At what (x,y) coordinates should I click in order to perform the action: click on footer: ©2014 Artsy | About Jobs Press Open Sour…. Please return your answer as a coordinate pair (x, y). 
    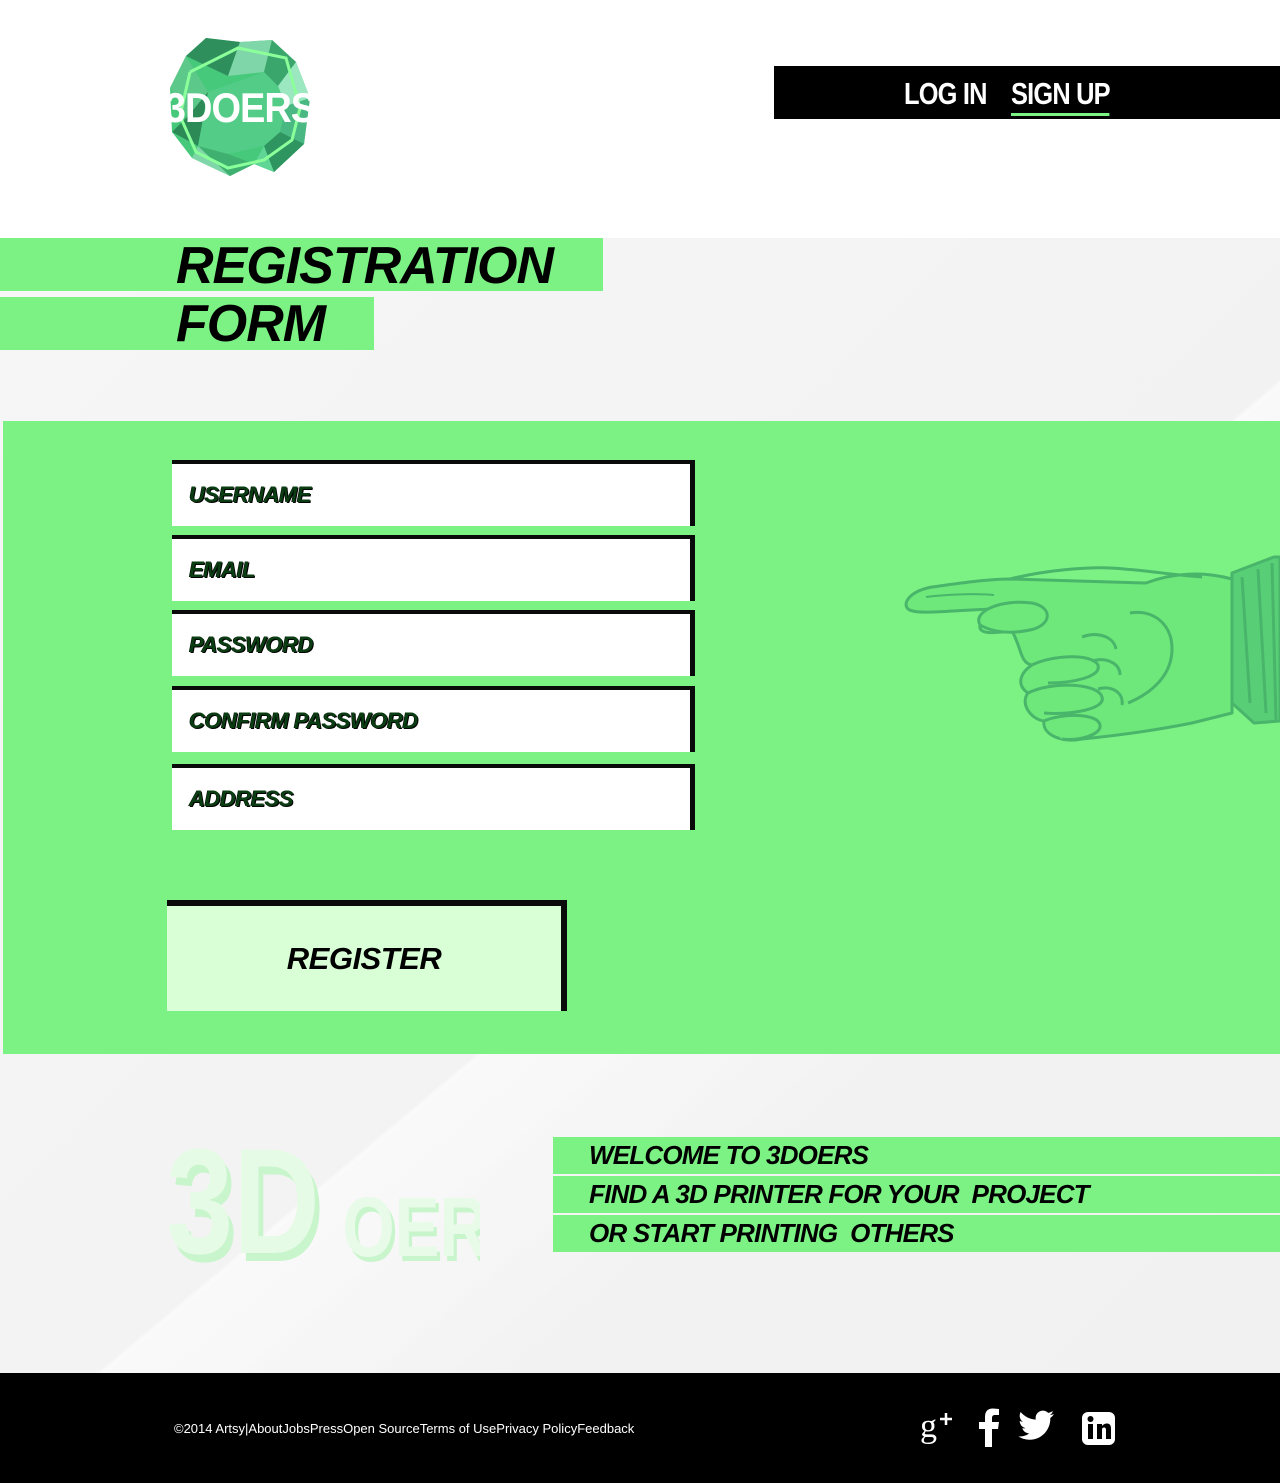
    Looking at the image, I should click on (640, 1428).